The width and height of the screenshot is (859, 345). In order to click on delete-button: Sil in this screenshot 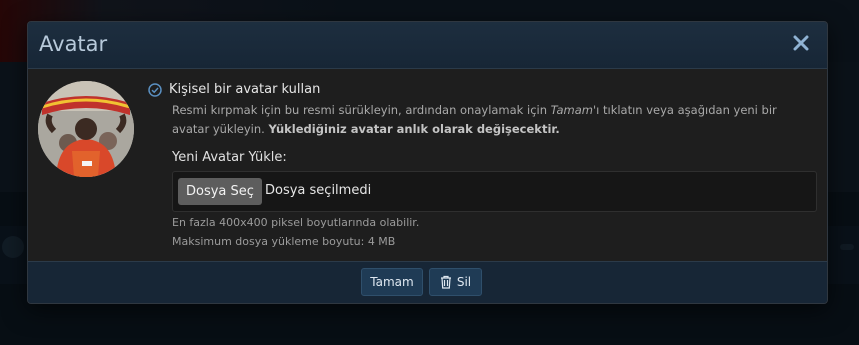, I will do `click(455, 282)`.